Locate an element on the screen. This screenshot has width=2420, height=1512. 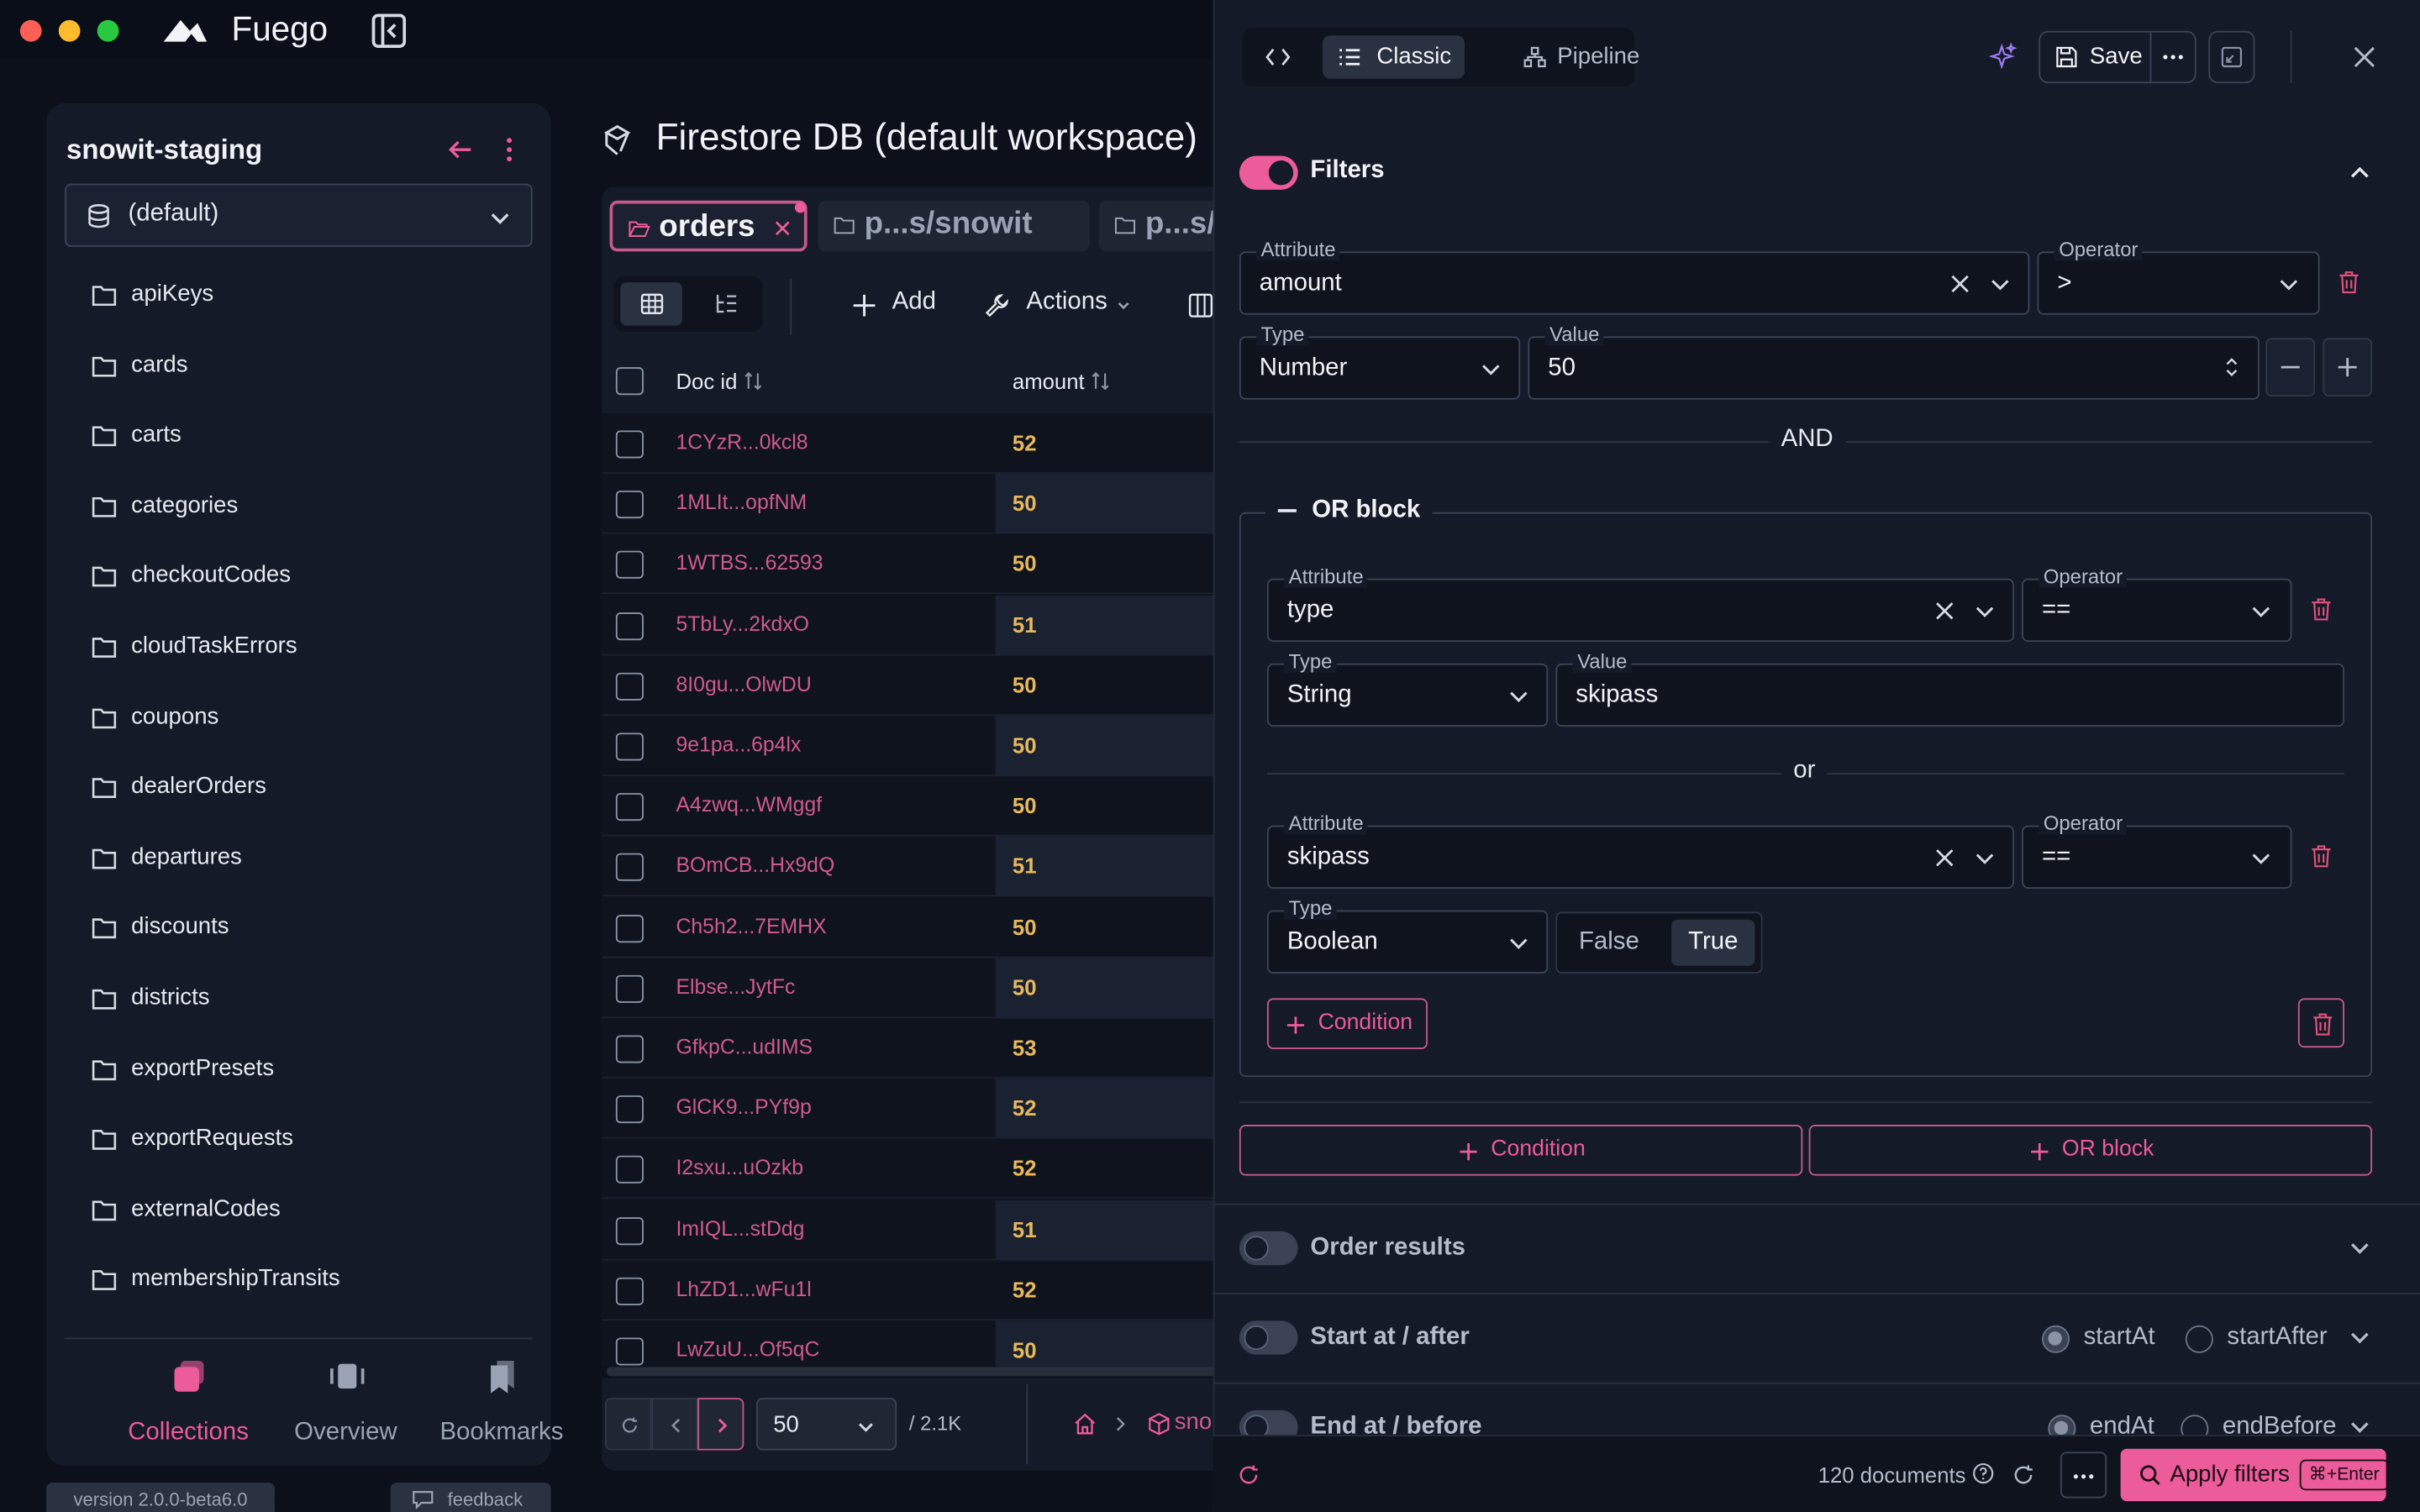
horizontal-scrollbar is located at coordinates (913, 1372).